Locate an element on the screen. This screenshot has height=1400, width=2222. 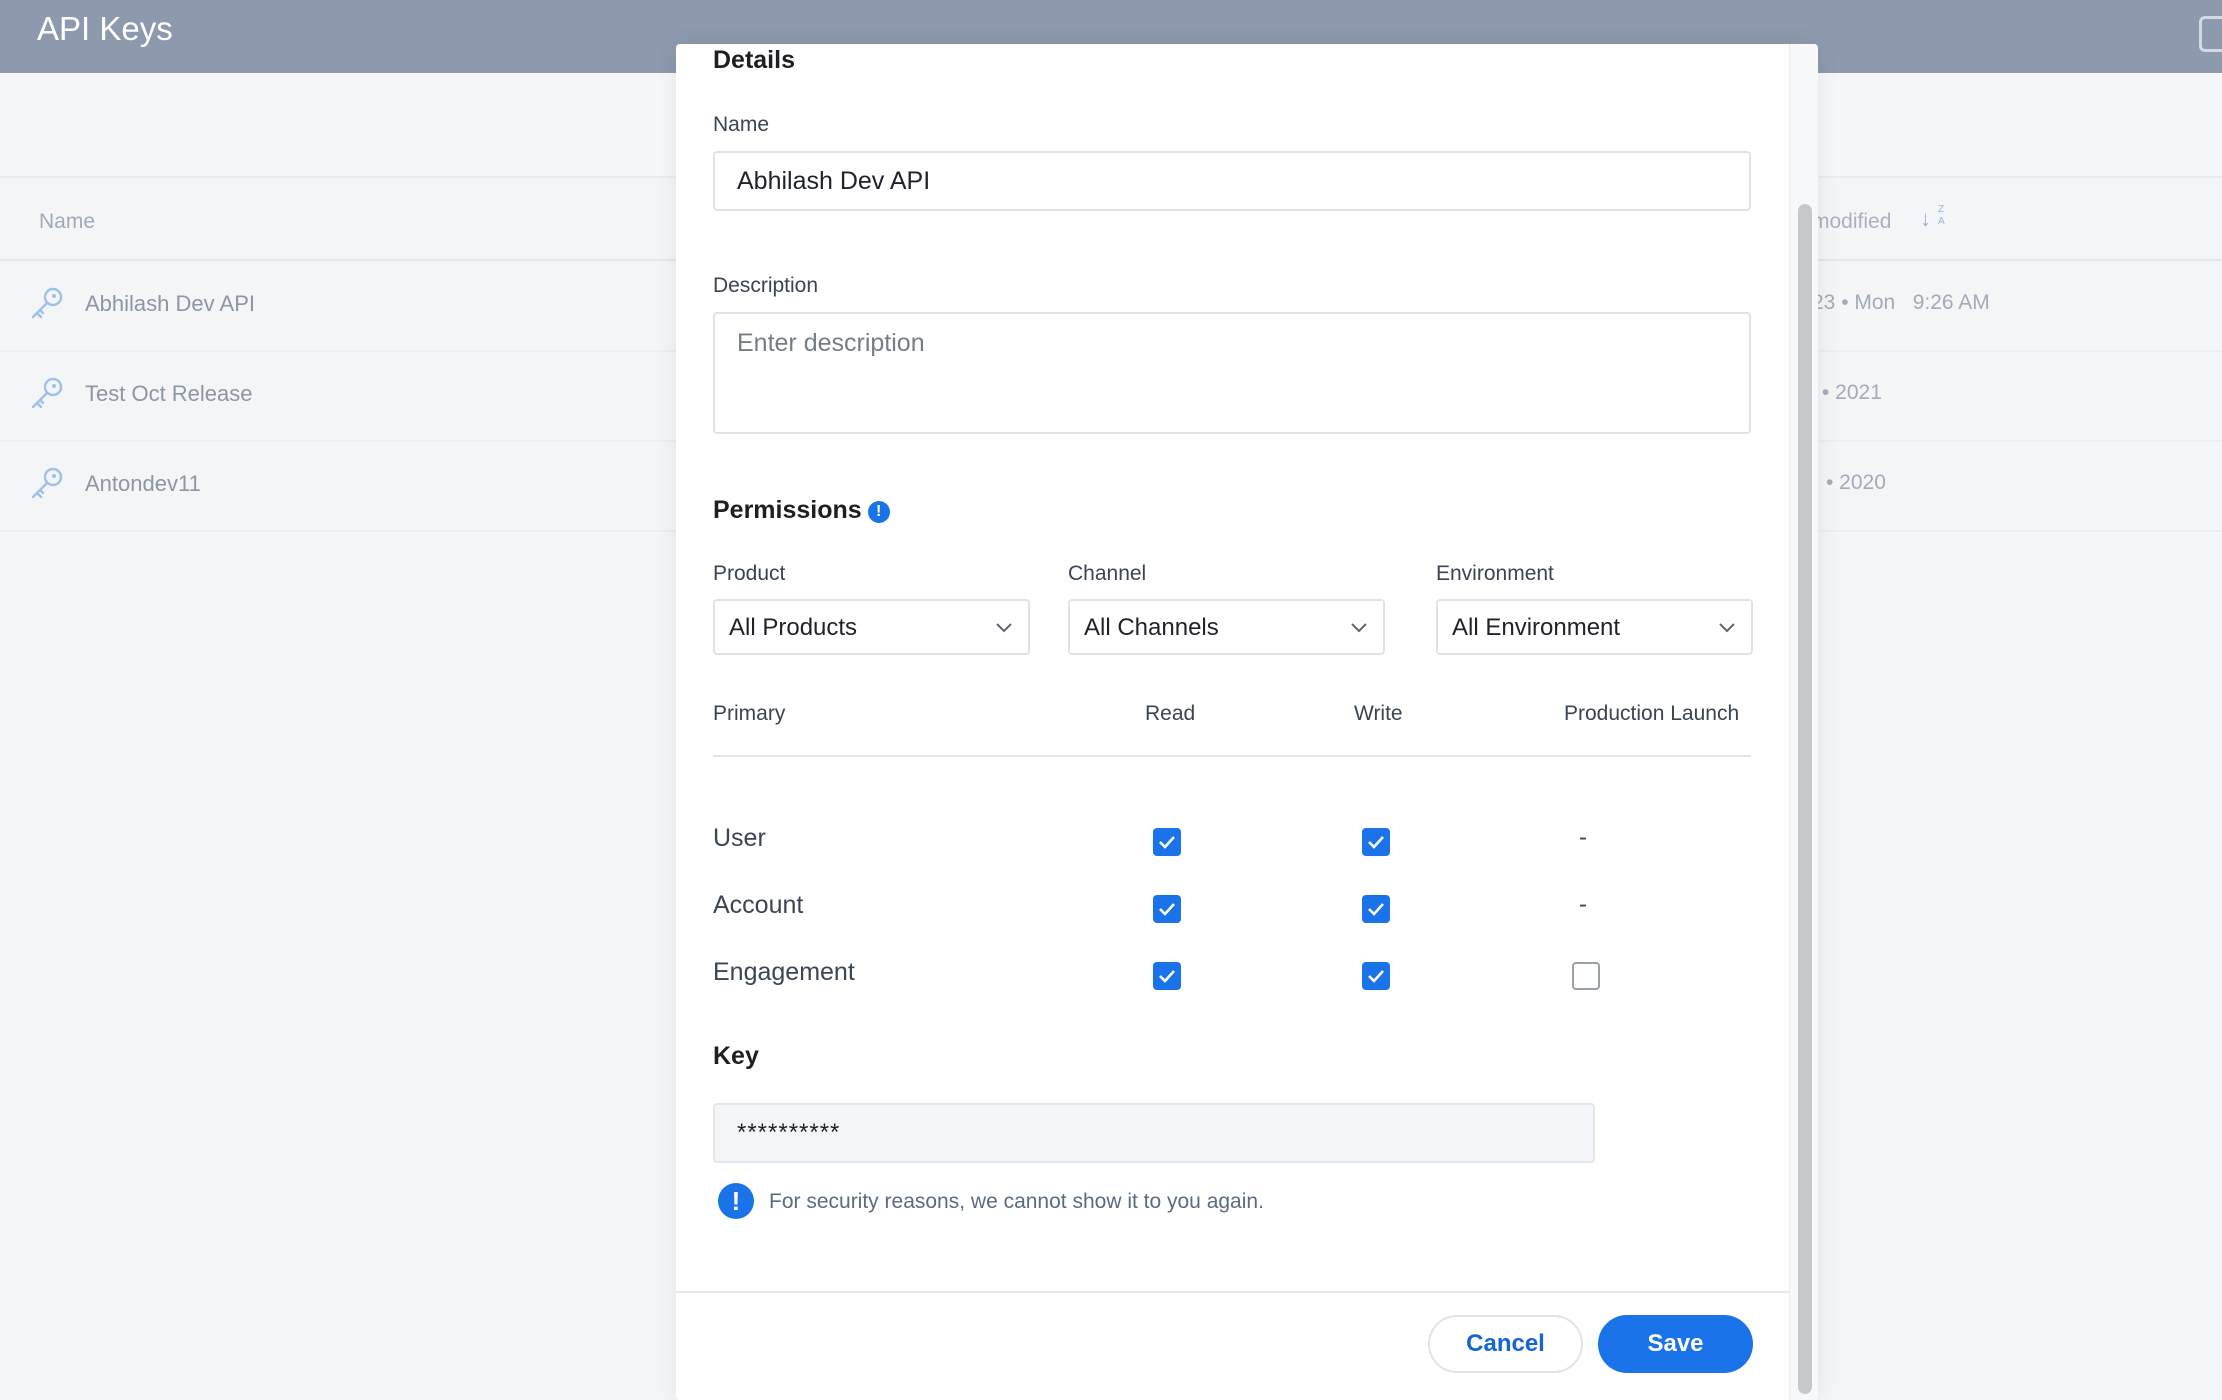
permission-label: Account is located at coordinates (758, 905).